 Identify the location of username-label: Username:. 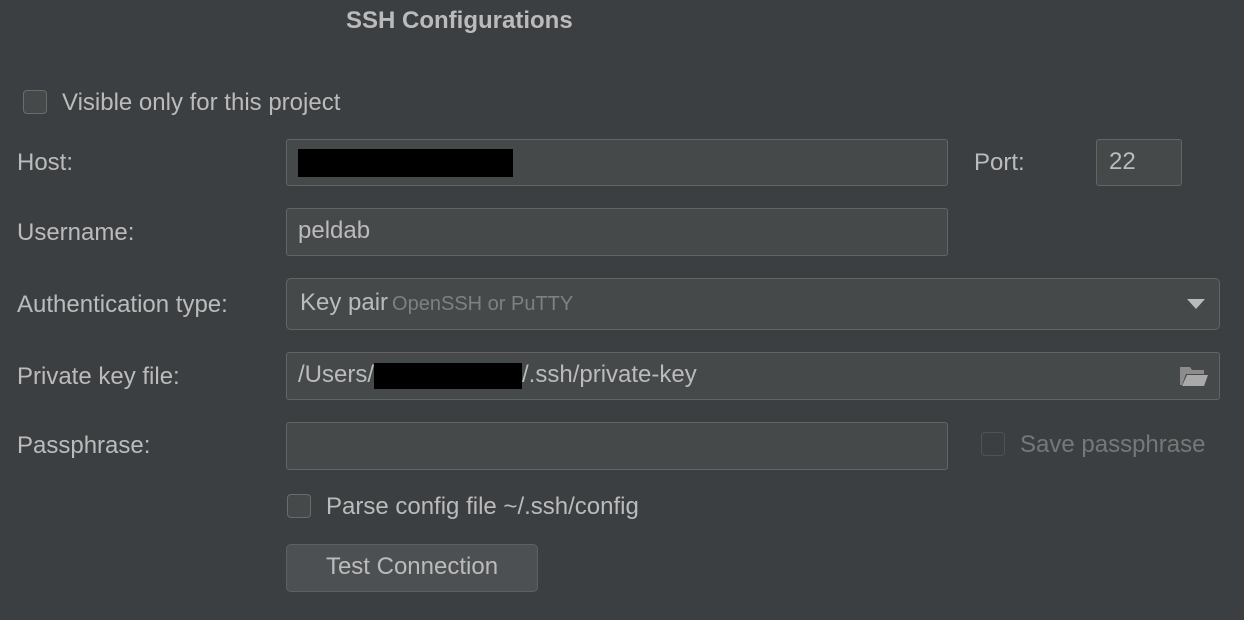
(76, 232).